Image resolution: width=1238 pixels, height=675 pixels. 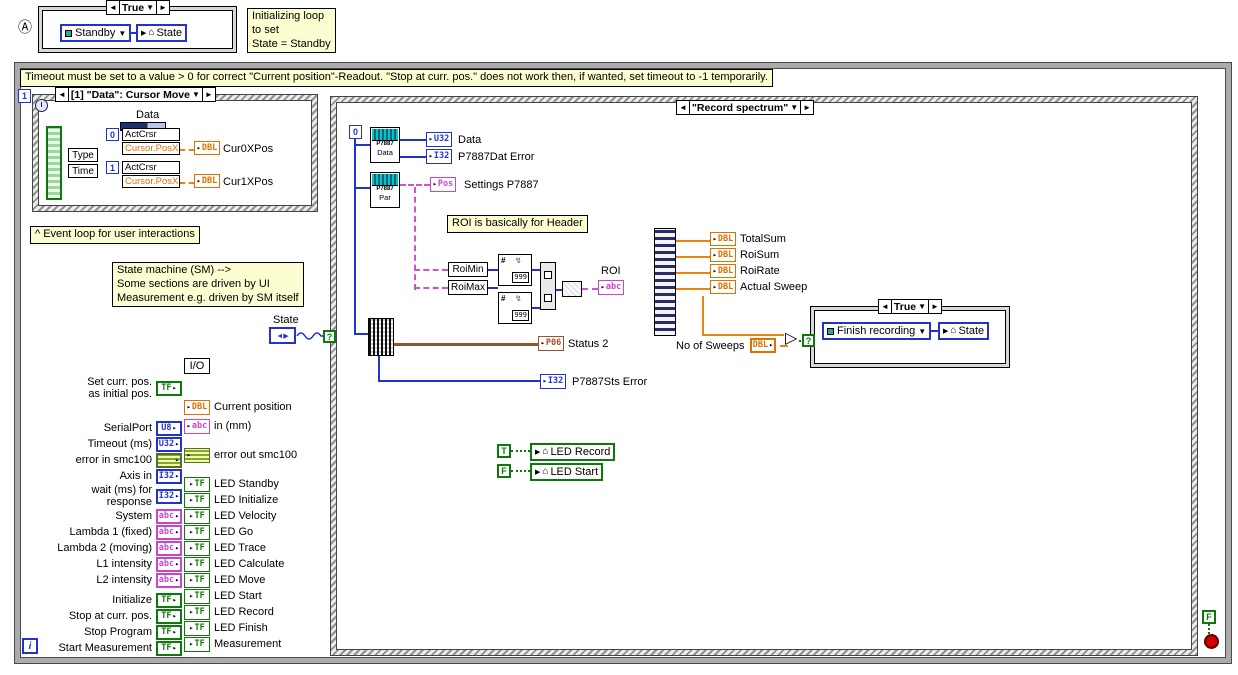 I want to click on finish-recording-enum: Finish recording ▼, so click(x=877, y=331).